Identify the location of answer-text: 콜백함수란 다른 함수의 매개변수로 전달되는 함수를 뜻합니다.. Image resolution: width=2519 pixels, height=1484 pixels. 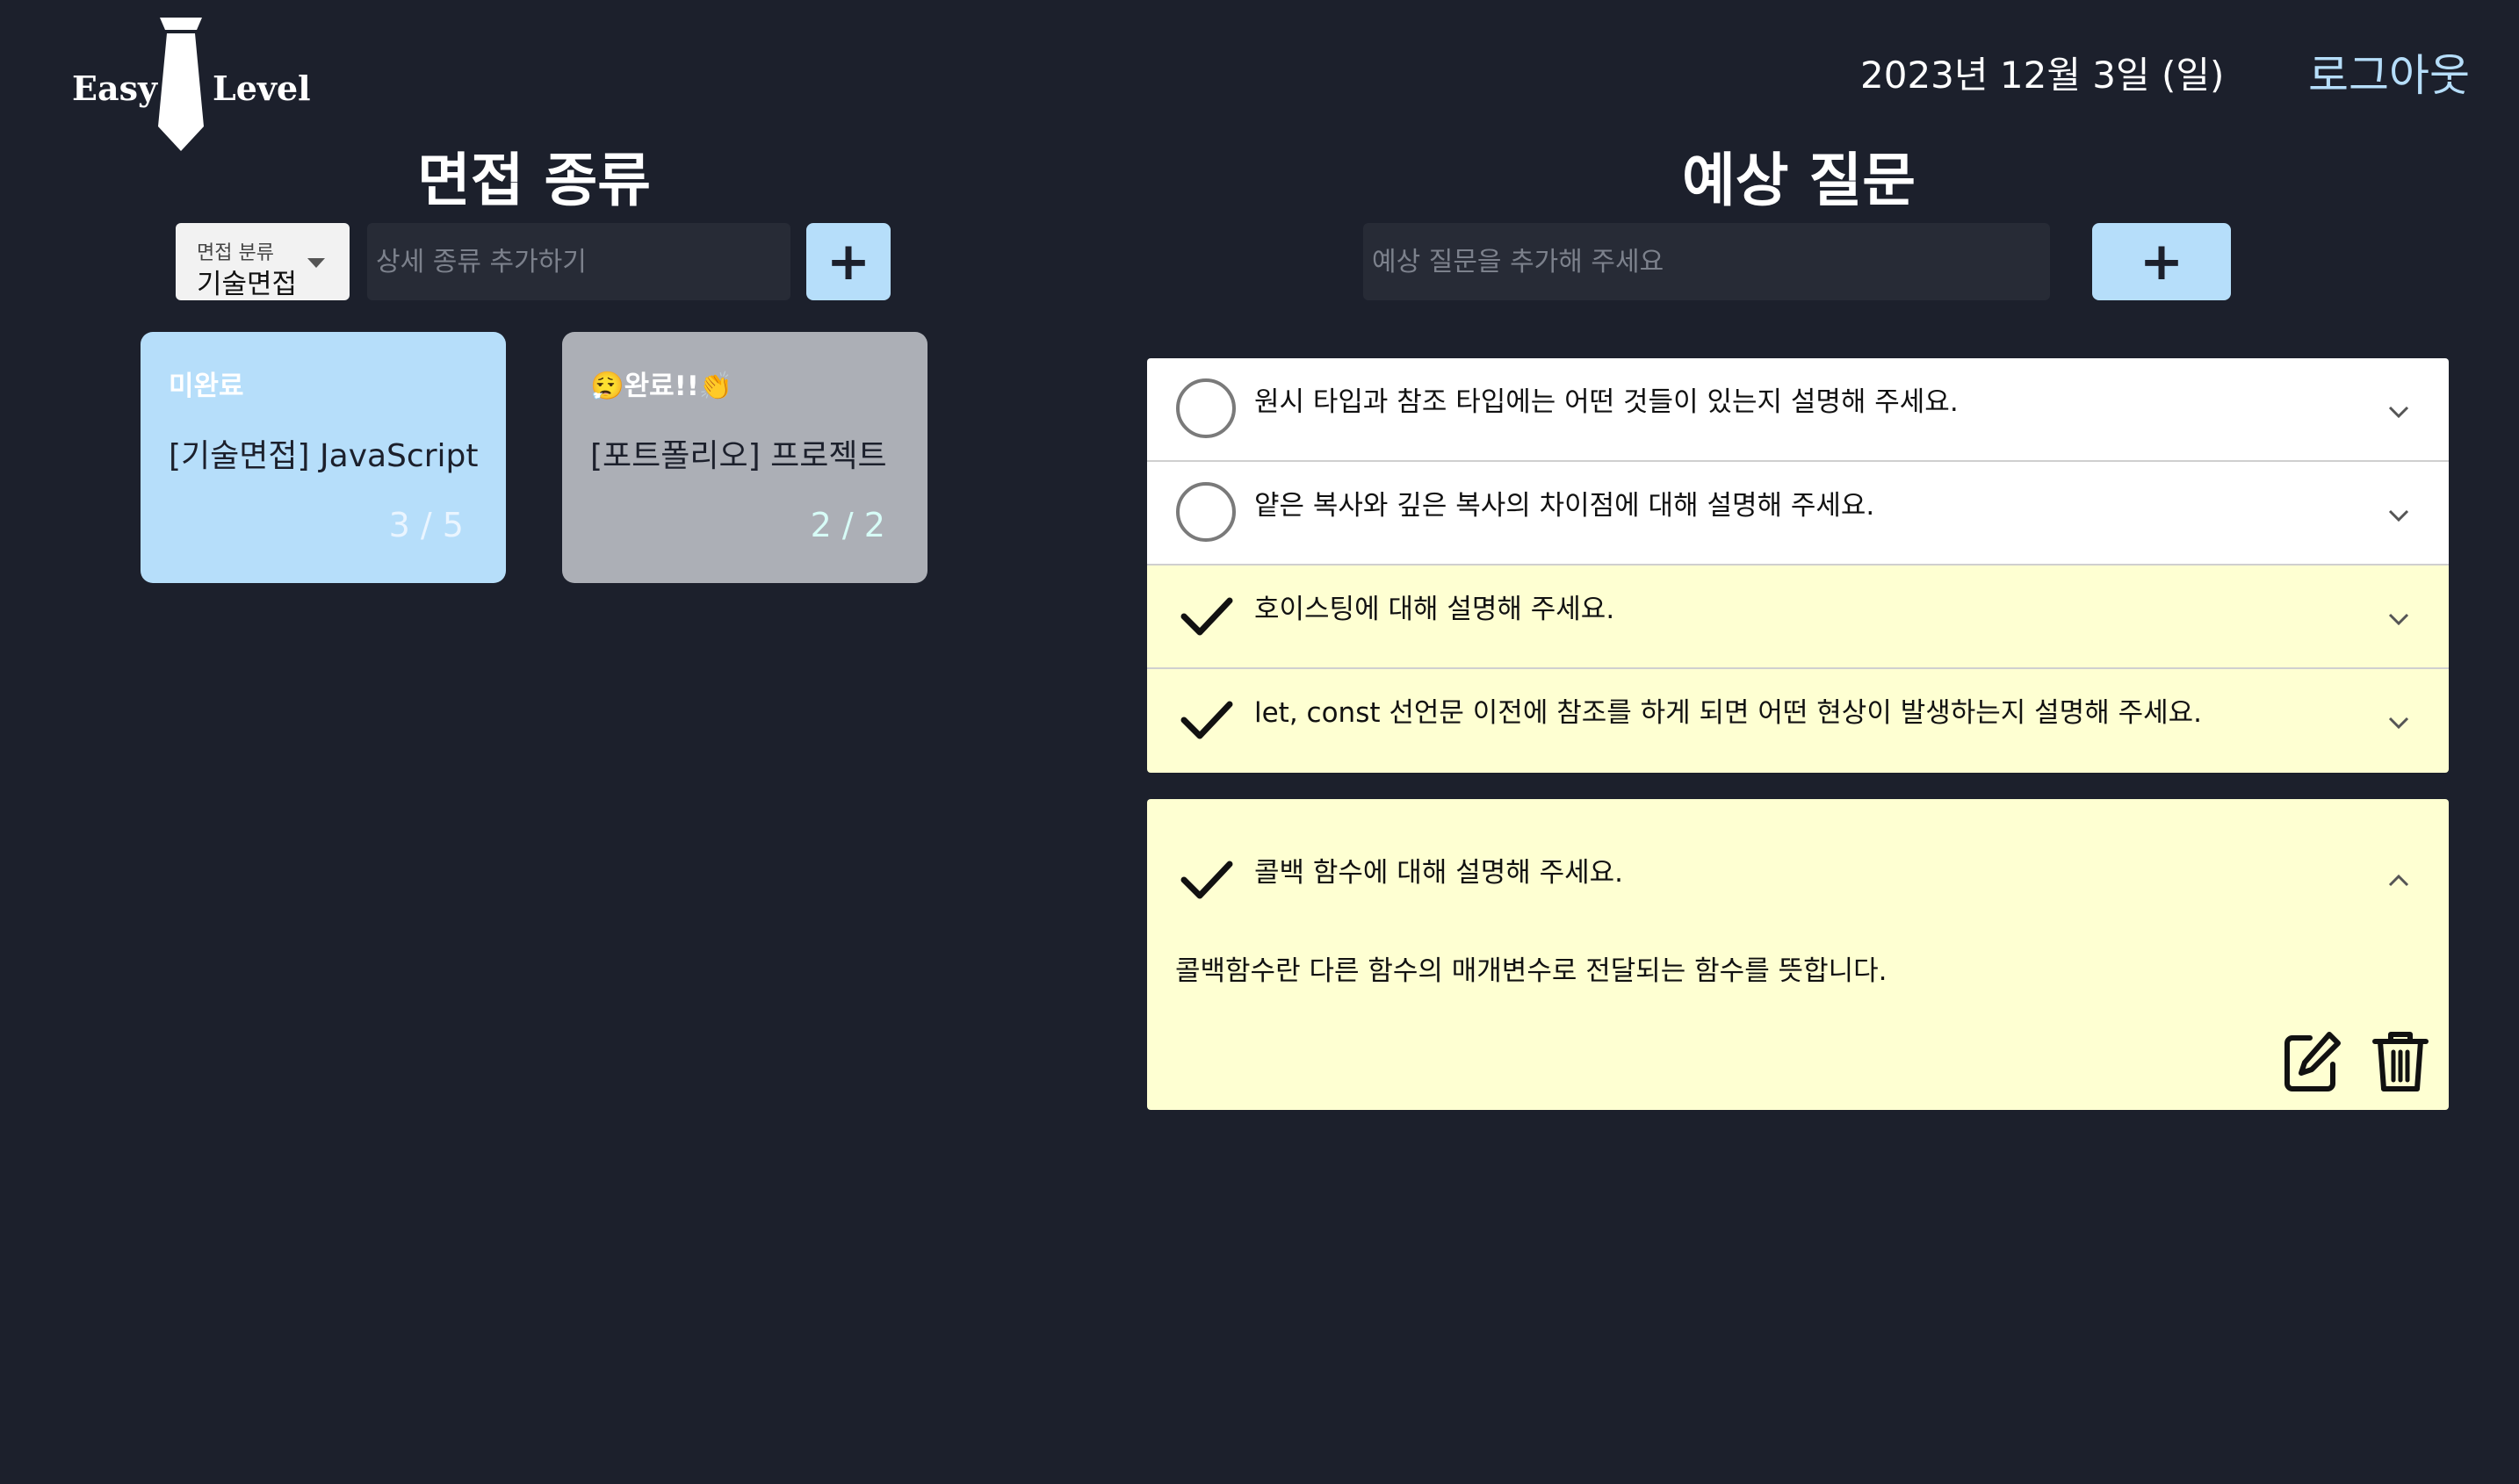
(1531, 971).